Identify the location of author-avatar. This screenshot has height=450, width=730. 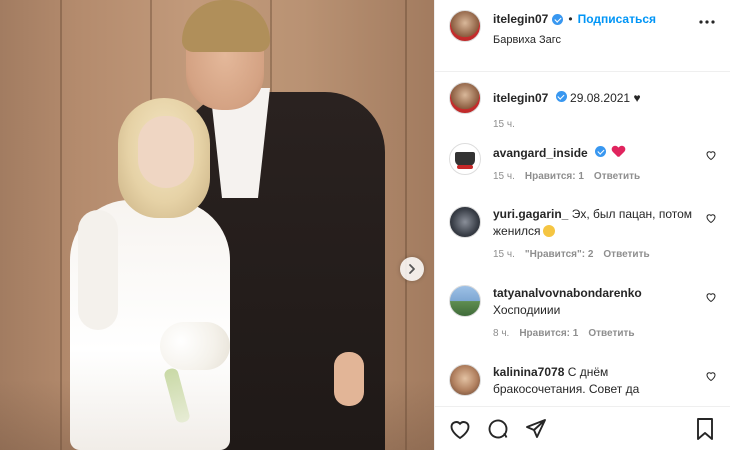
(465, 26).